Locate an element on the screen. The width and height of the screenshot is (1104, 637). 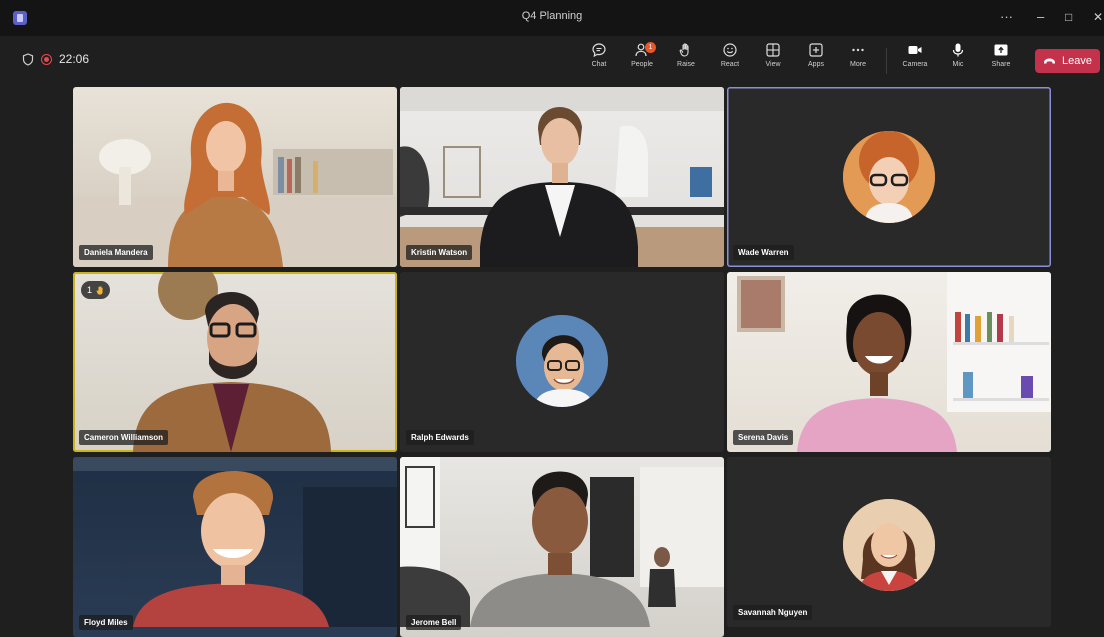
raise-hand-button: Raise is located at coordinates (686, 62).